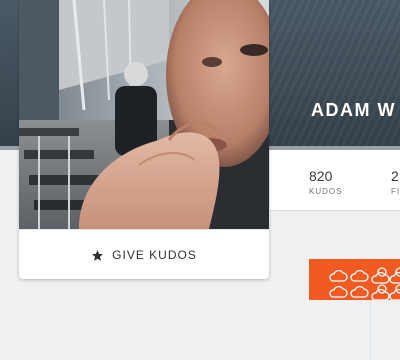 This screenshot has height=360, width=400. I want to click on weather-widget, so click(354, 279).